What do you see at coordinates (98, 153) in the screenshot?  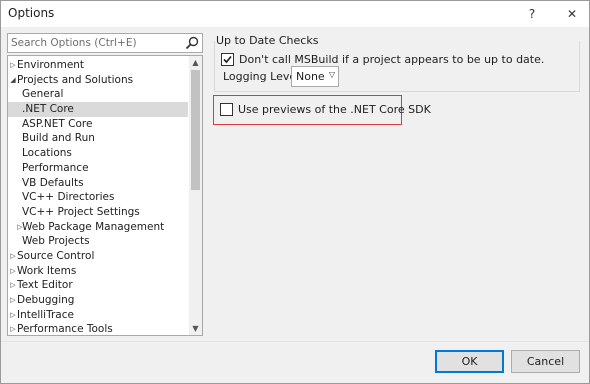 I see `tree-item: Locations` at bounding box center [98, 153].